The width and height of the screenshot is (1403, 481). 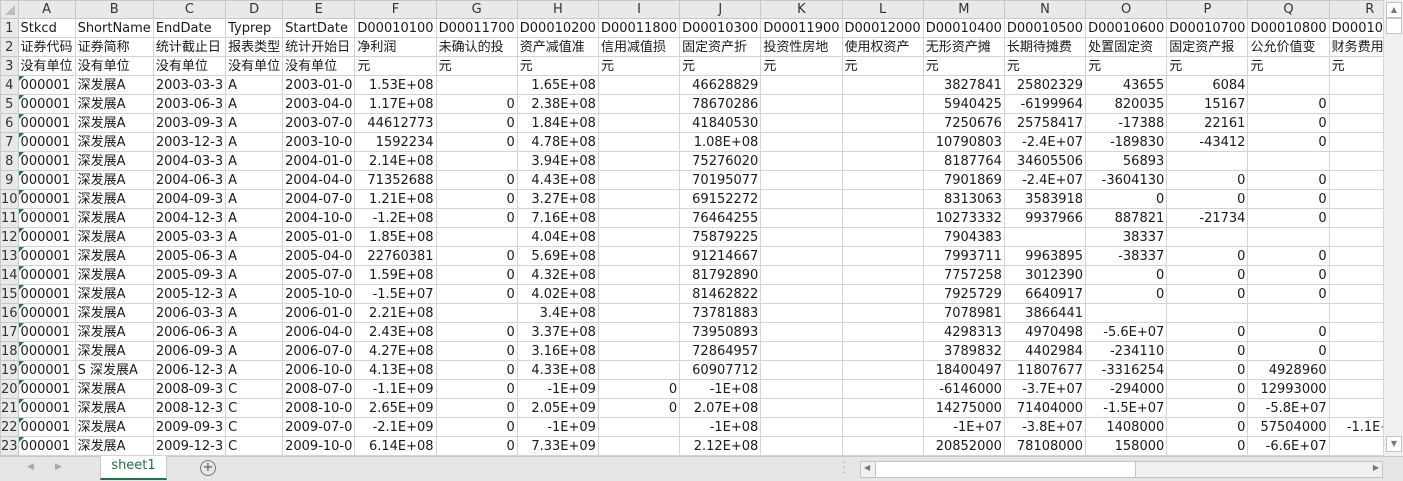 What do you see at coordinates (395, 294) in the screenshot?
I see `cell-F15: -1.5E+07` at bounding box center [395, 294].